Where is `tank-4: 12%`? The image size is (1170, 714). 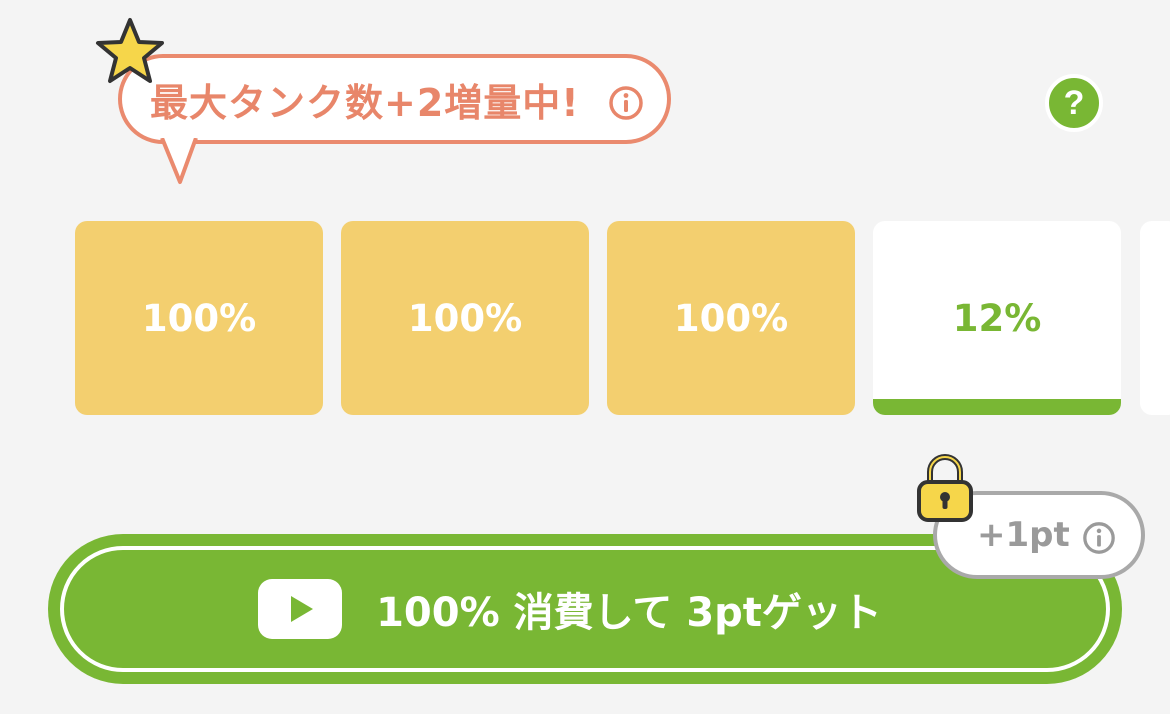
tank-4: 12% is located at coordinates (997, 318).